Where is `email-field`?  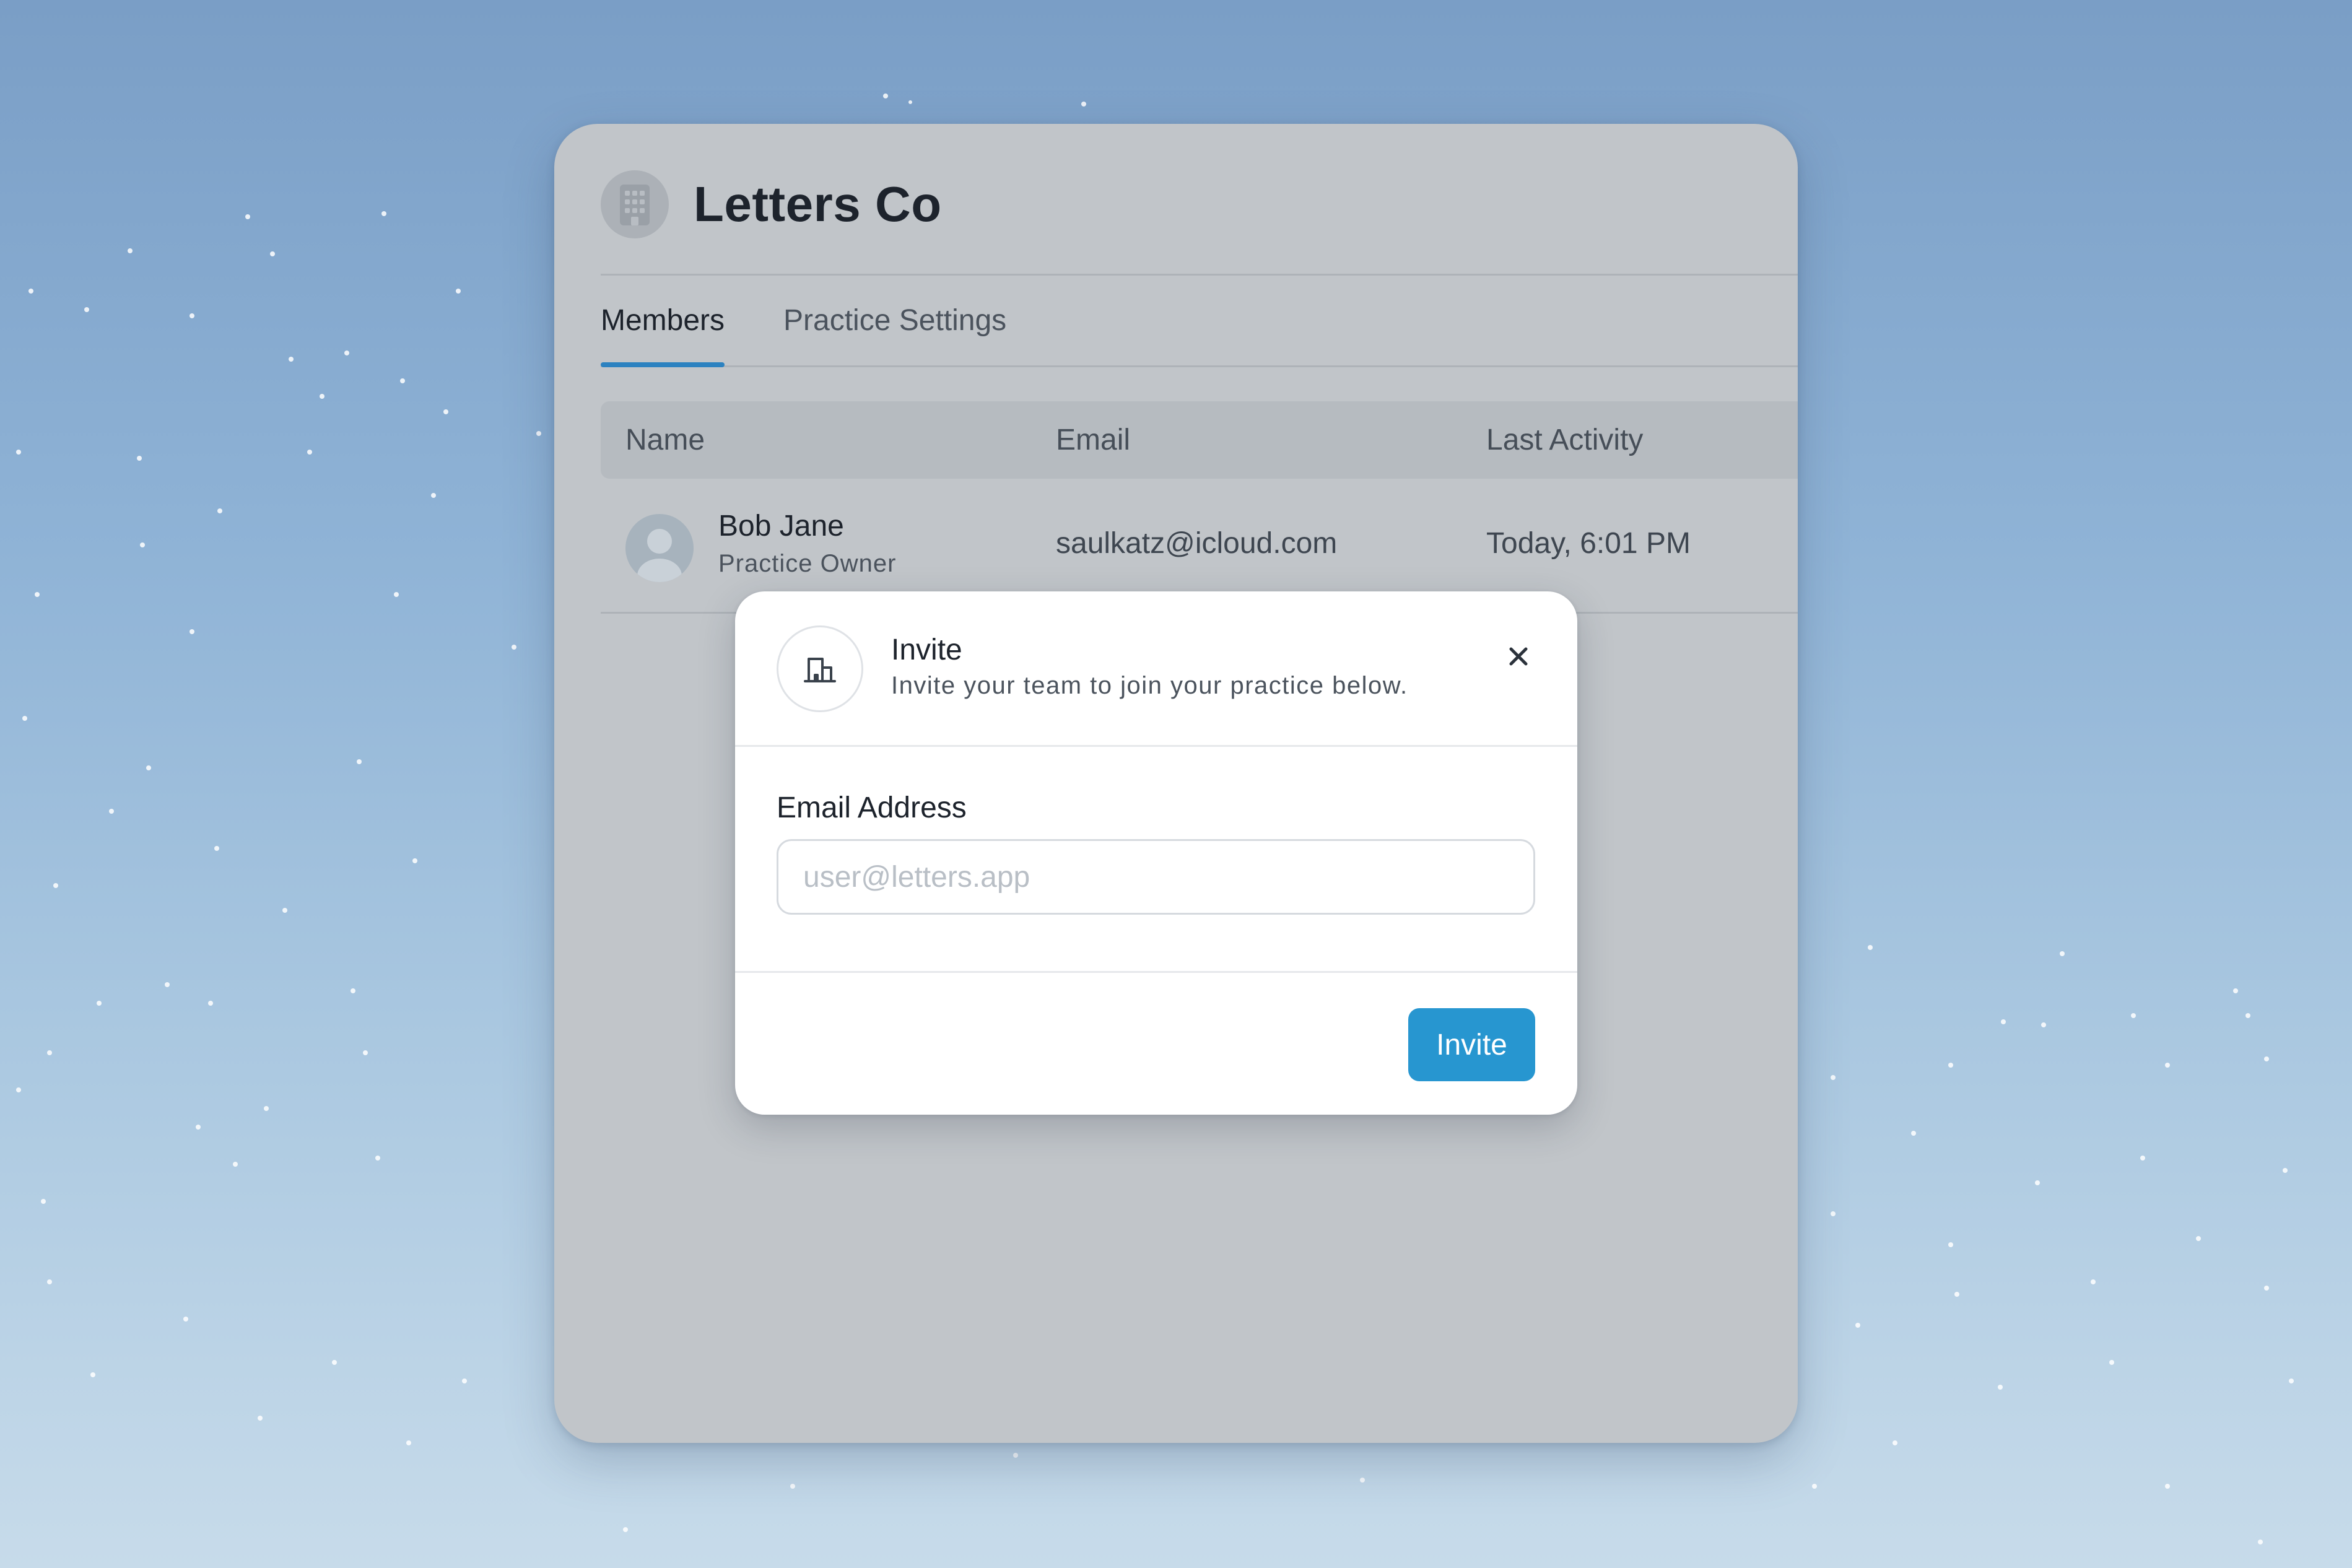 email-field is located at coordinates (1156, 877).